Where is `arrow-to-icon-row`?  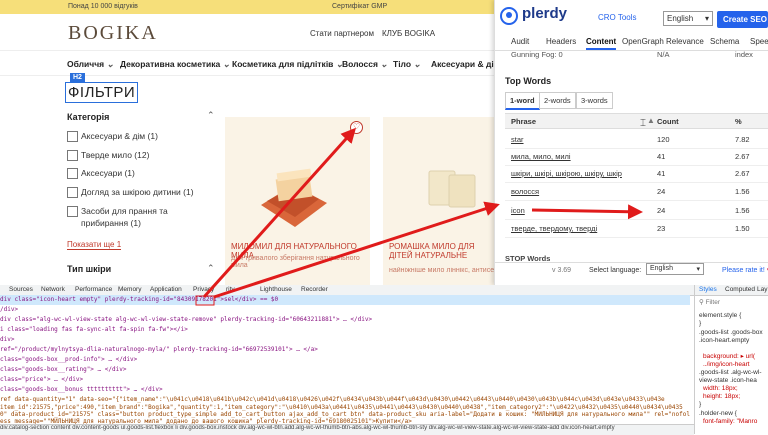 arrow-to-icon-row is located at coordinates (356, 250).